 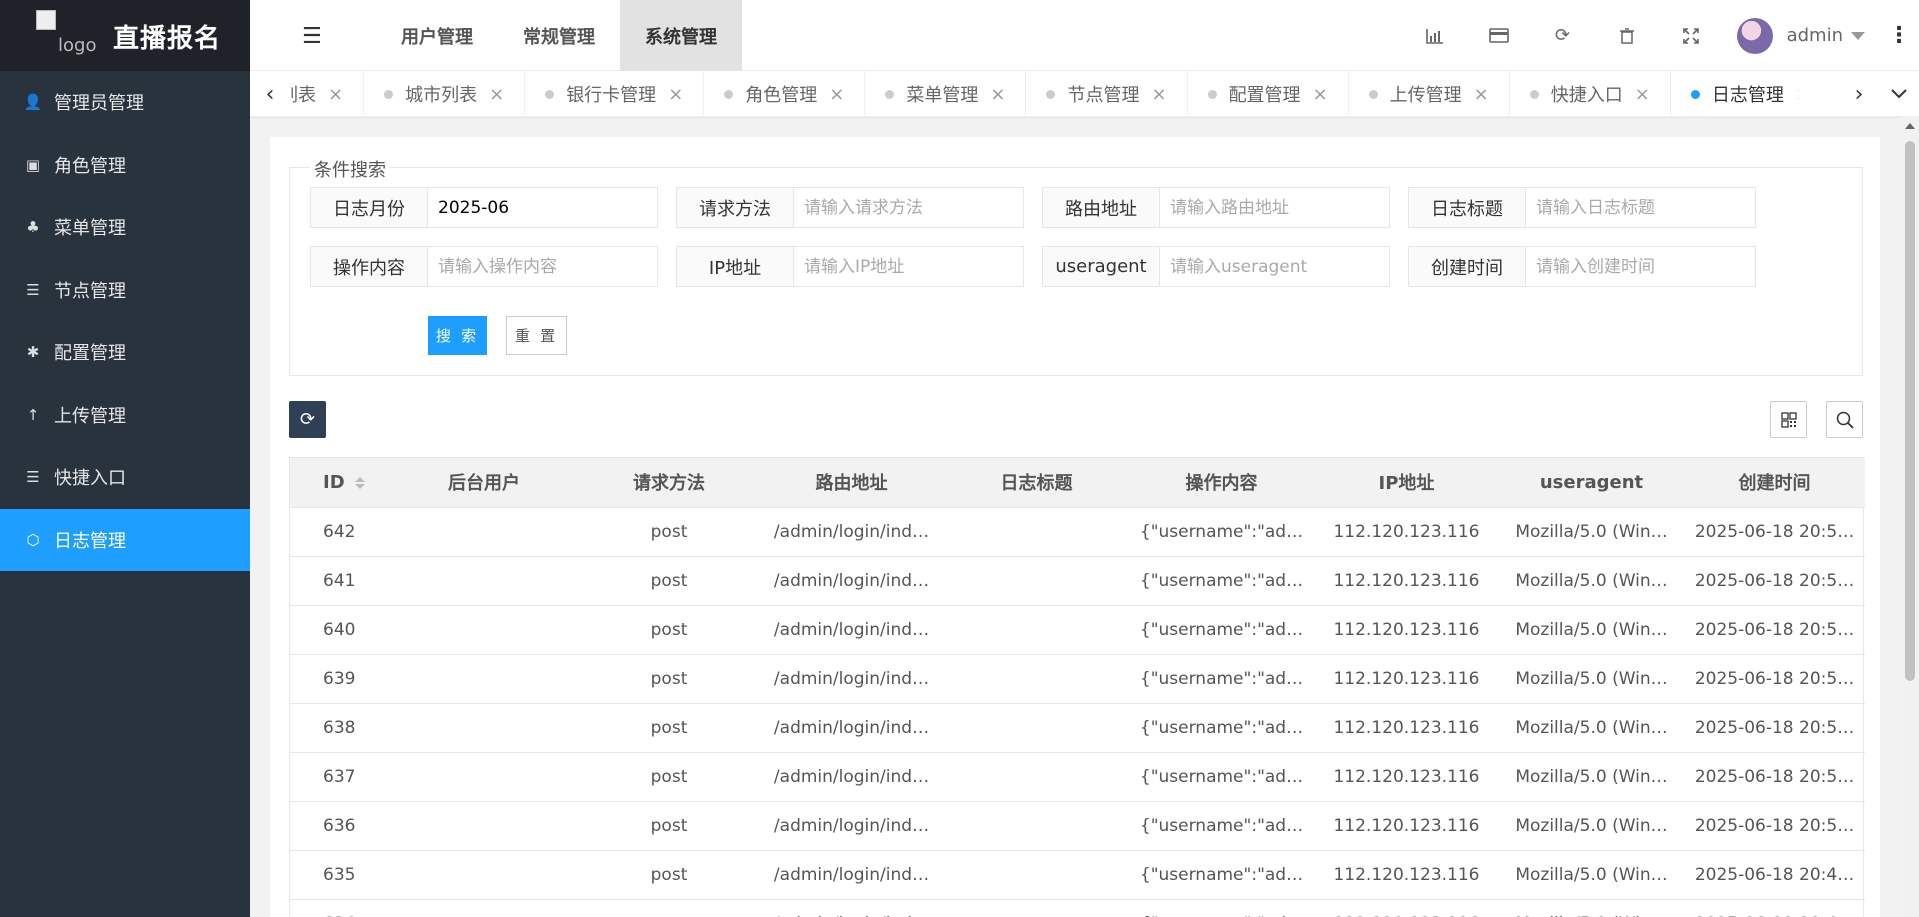 I want to click on sidebar-item-5: ↑ 上传管理, so click(x=125, y=415).